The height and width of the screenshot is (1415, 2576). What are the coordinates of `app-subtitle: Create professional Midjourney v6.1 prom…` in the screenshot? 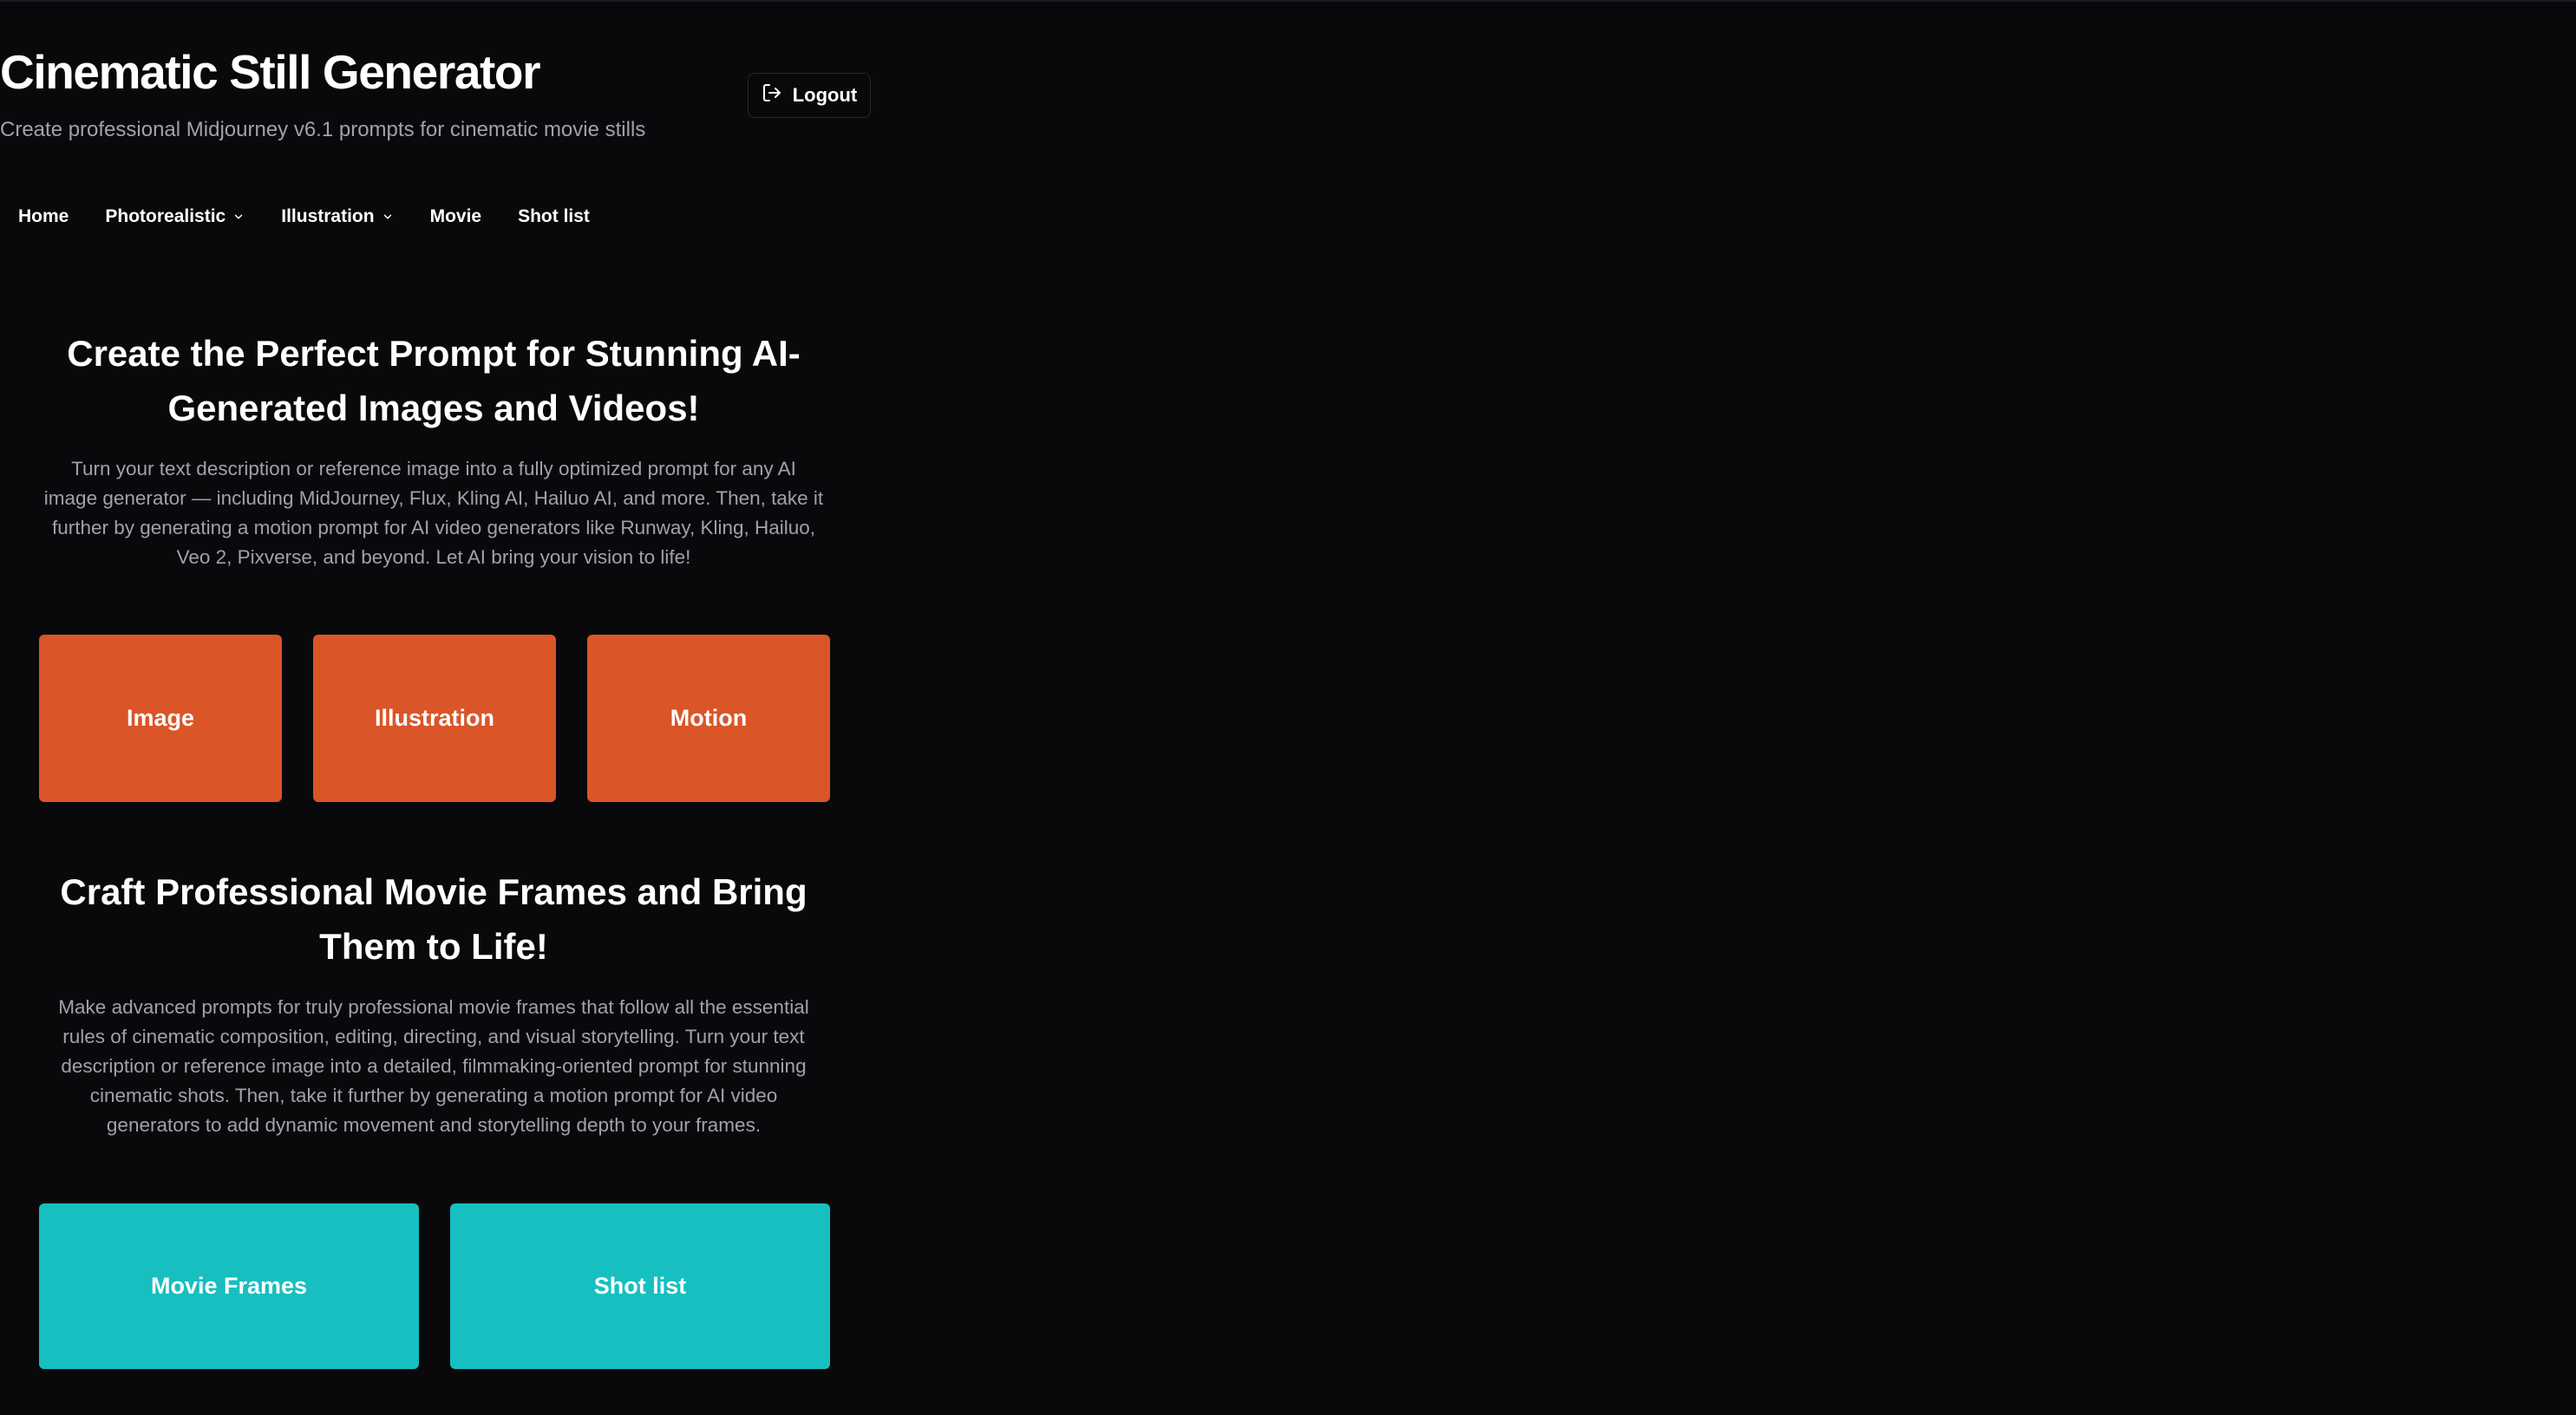 It's located at (323, 129).